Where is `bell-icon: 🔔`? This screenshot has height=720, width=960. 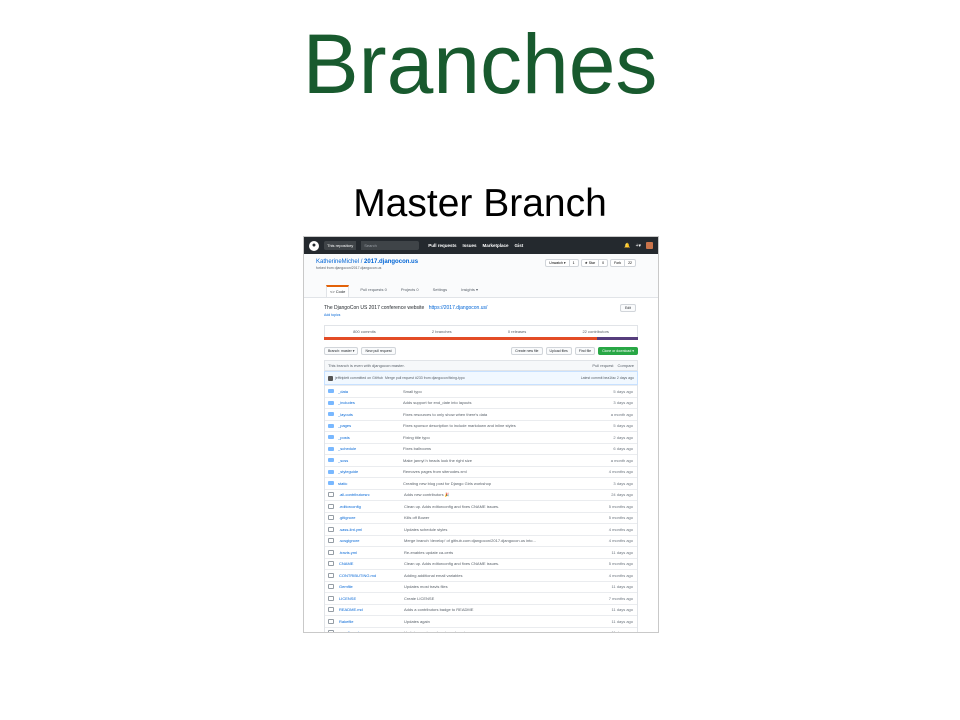
bell-icon: 🔔 is located at coordinates (627, 246).